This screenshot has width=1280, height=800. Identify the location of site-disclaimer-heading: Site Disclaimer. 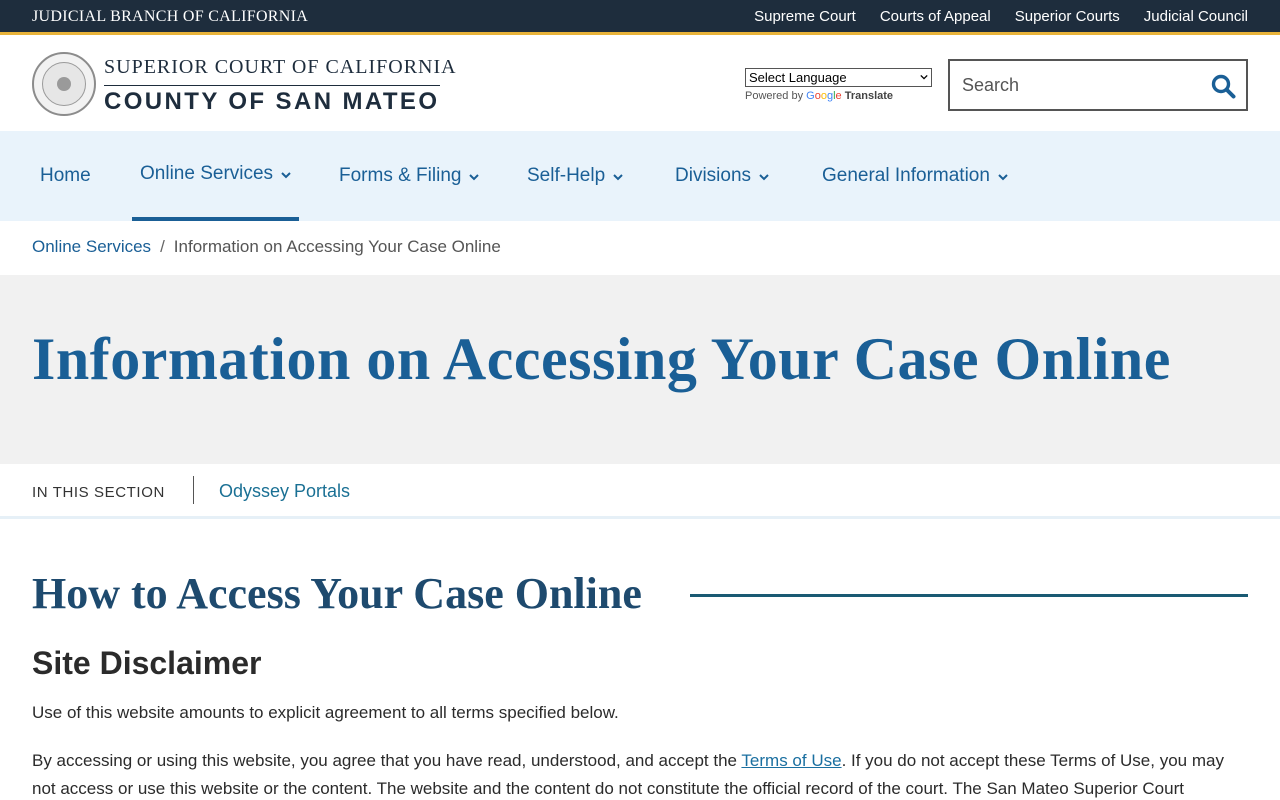
(147, 663).